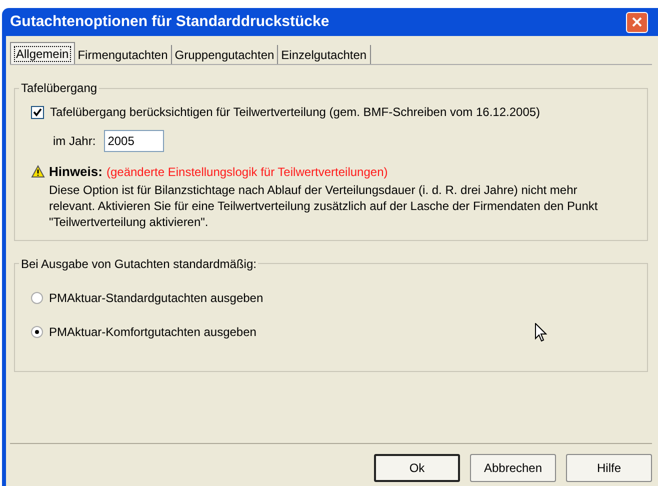  What do you see at coordinates (59, 88) in the screenshot?
I see `group-title: Tafelübergang` at bounding box center [59, 88].